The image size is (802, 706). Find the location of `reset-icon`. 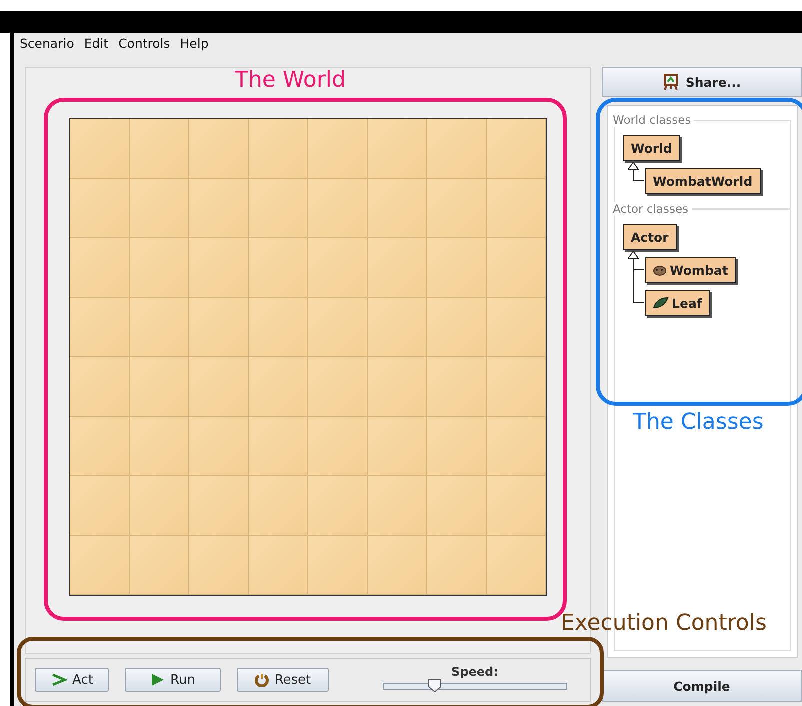

reset-icon is located at coordinates (261, 680).